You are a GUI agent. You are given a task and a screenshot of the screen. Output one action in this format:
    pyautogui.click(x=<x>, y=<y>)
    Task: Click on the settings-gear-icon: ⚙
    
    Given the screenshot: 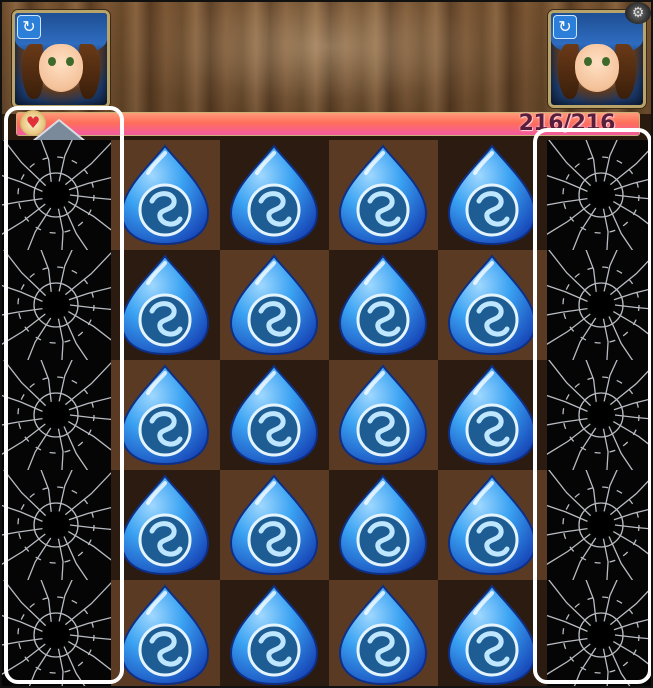 What is the action you would take?
    pyautogui.click(x=638, y=13)
    